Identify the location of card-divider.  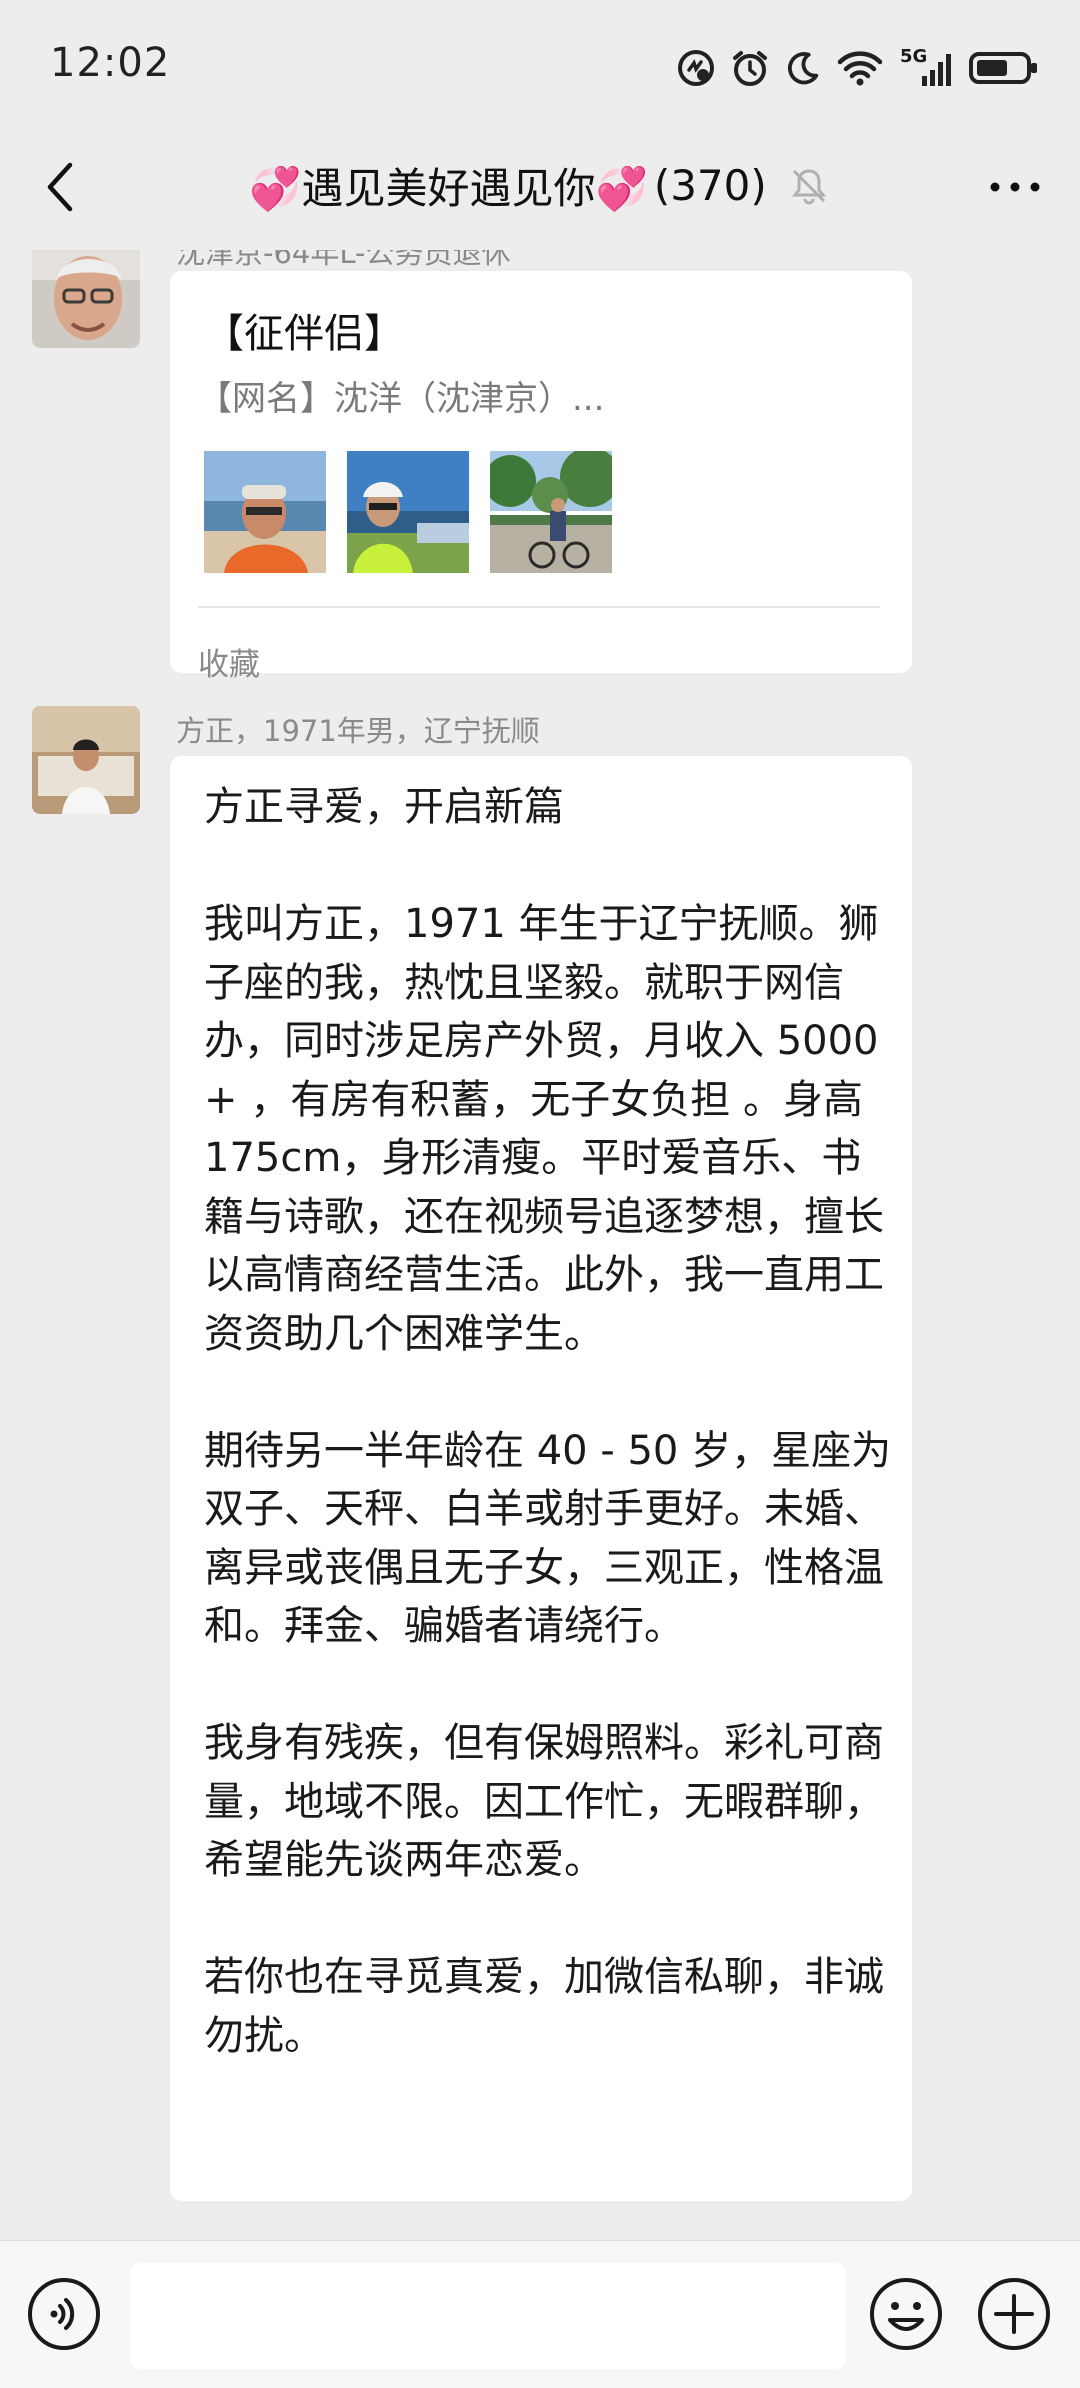
(539, 607).